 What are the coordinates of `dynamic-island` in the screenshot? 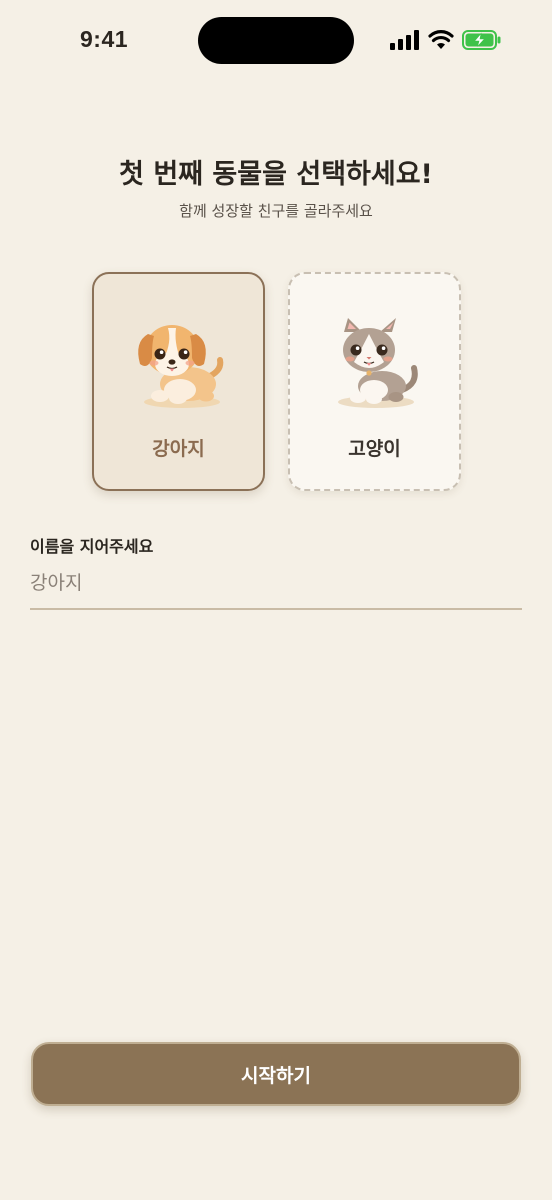 It's located at (276, 40).